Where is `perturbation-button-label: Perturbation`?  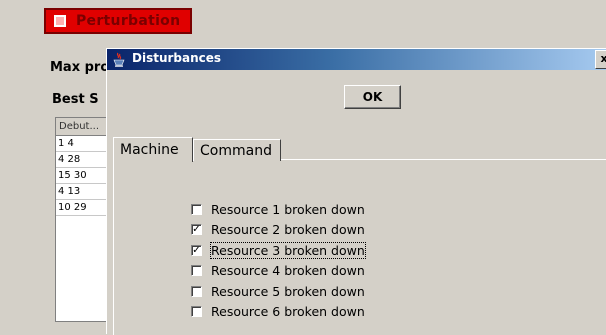
perturbation-button-label: Perturbation is located at coordinates (128, 21).